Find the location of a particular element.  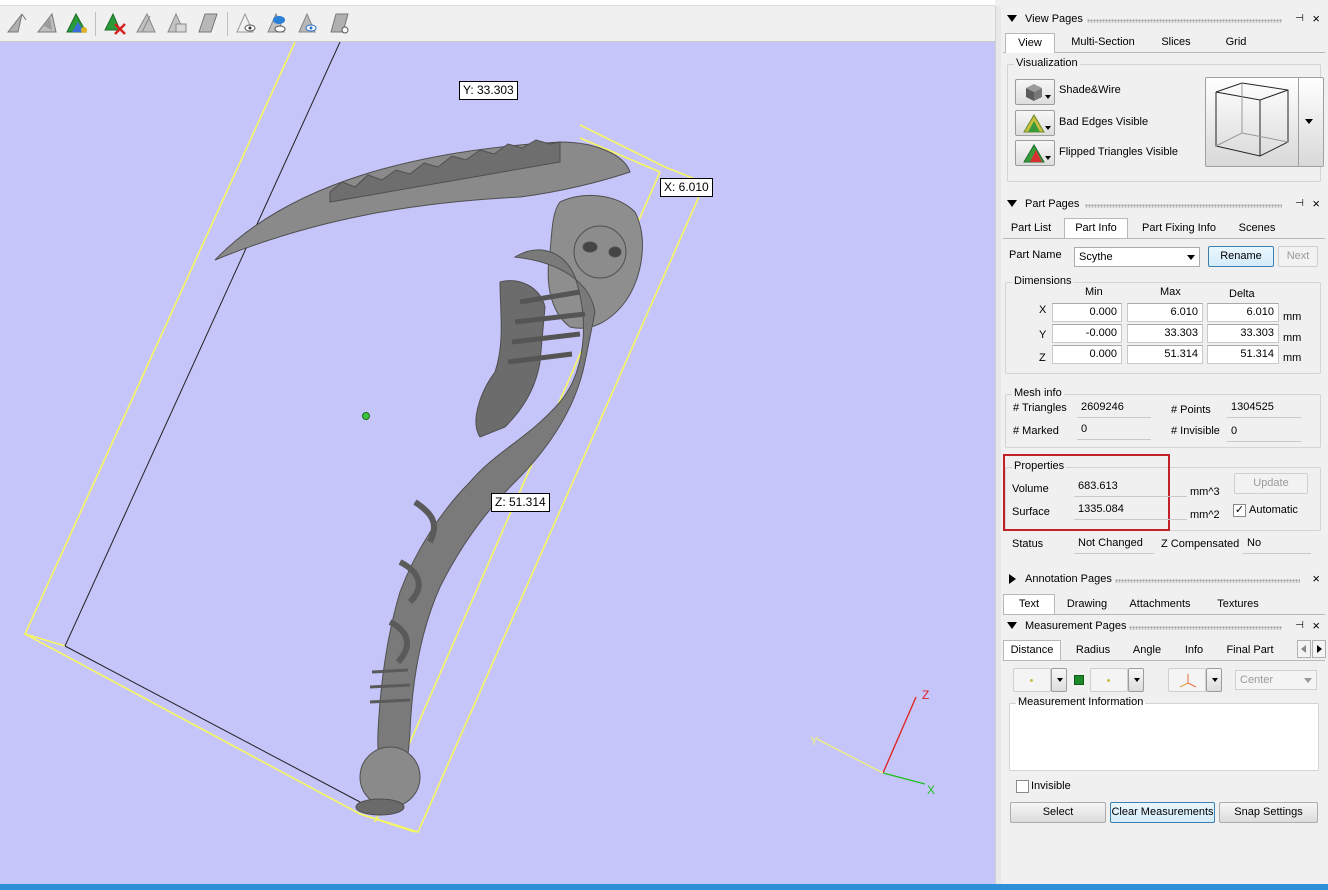

axis-label-z: Z is located at coordinates (926, 695).